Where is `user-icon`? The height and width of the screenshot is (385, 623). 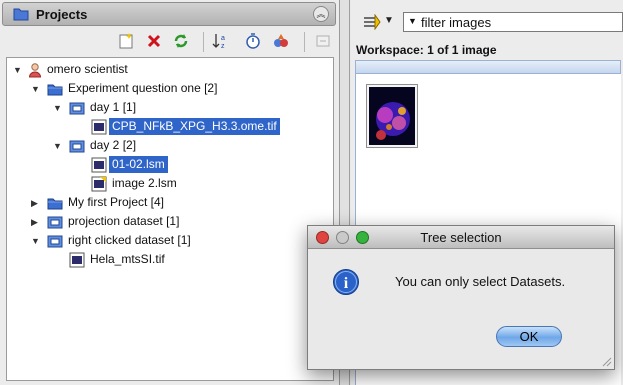
user-icon is located at coordinates (35, 70).